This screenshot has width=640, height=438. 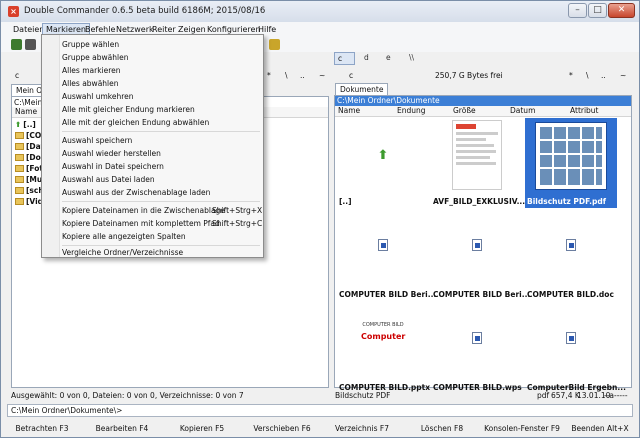 I want to click on logo-caption: COMPUTER BILD, so click(x=383, y=325).